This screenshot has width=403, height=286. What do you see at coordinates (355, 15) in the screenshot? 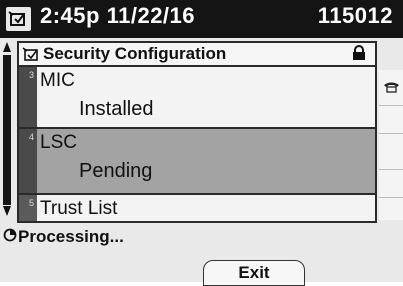
I see `header-extension: 115012` at bounding box center [355, 15].